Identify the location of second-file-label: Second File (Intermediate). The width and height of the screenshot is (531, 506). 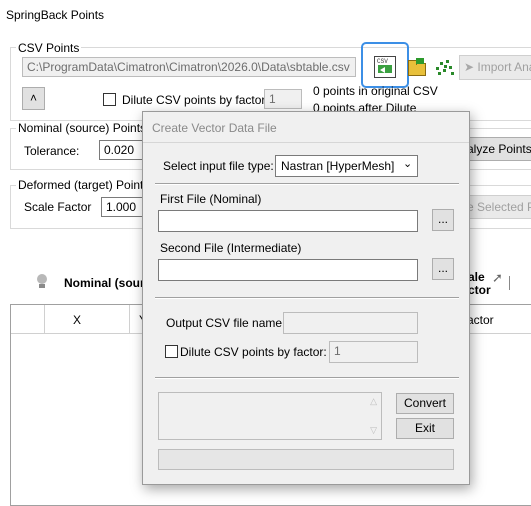
(231, 248).